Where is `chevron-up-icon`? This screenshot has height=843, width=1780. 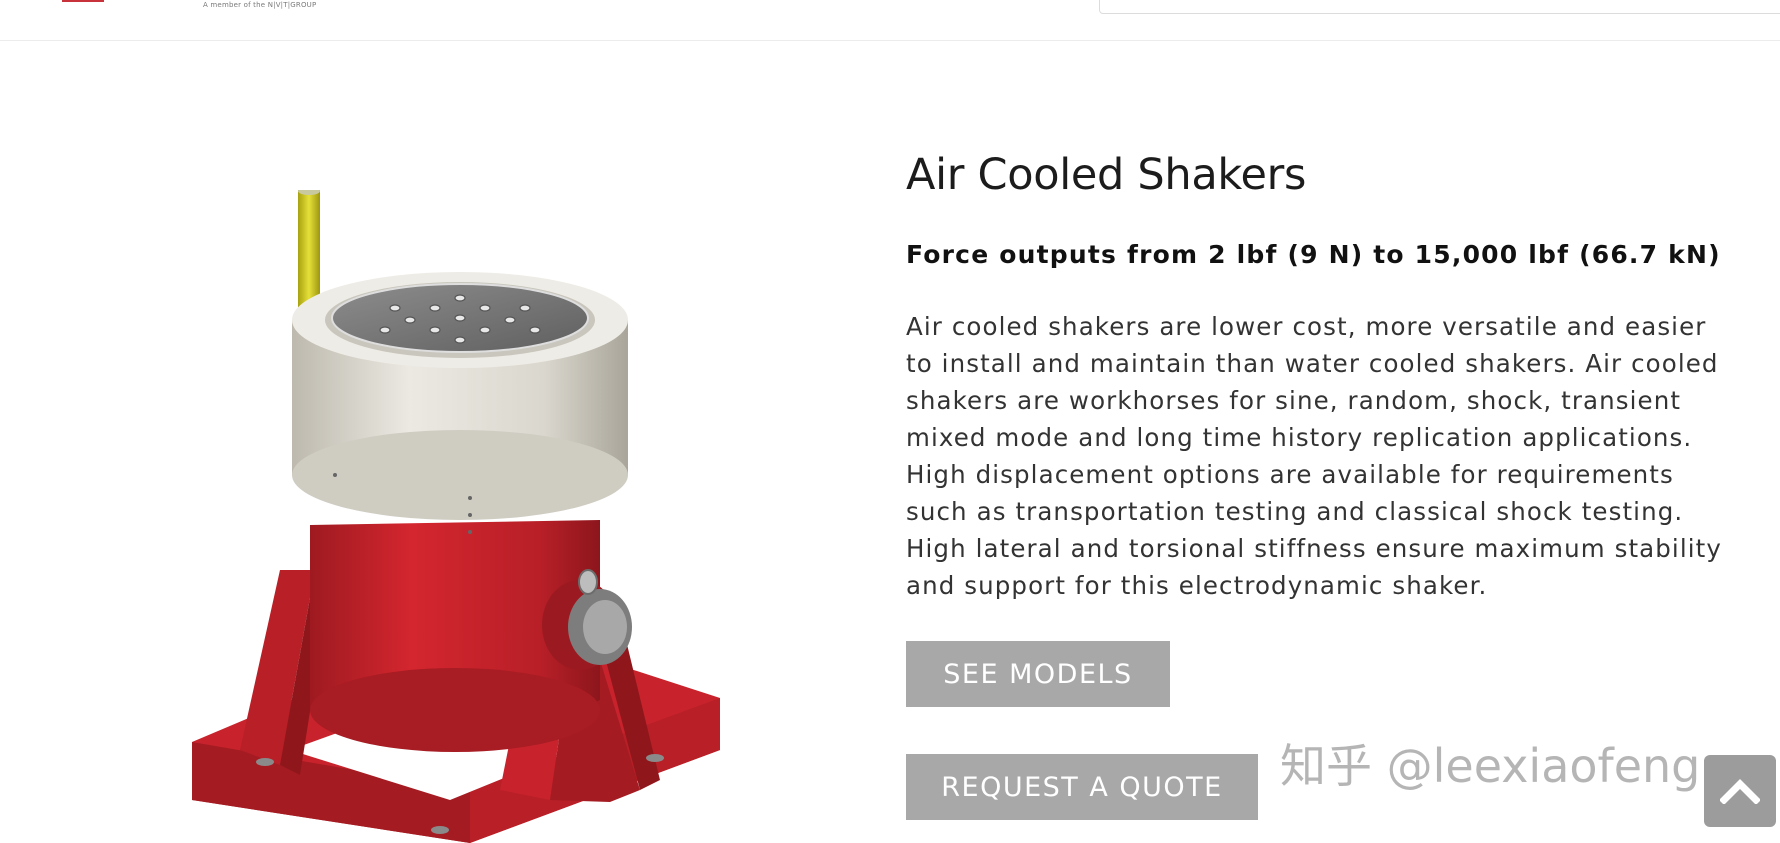
chevron-up-icon is located at coordinates (1740, 791).